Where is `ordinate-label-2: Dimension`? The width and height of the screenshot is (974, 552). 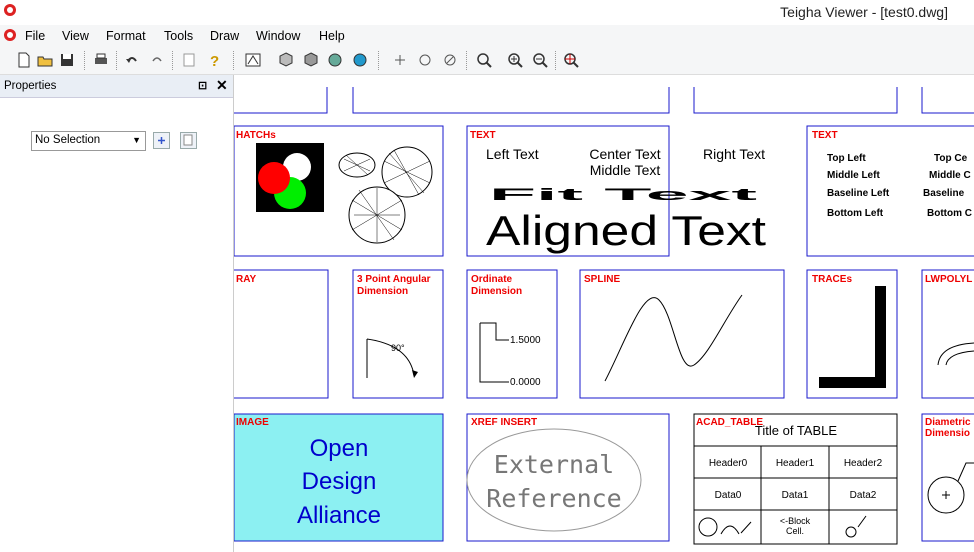 ordinate-label-2: Dimension is located at coordinates (496, 291).